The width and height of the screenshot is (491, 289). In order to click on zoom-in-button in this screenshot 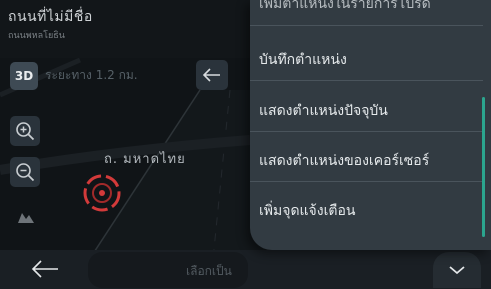, I will do `click(25, 131)`.